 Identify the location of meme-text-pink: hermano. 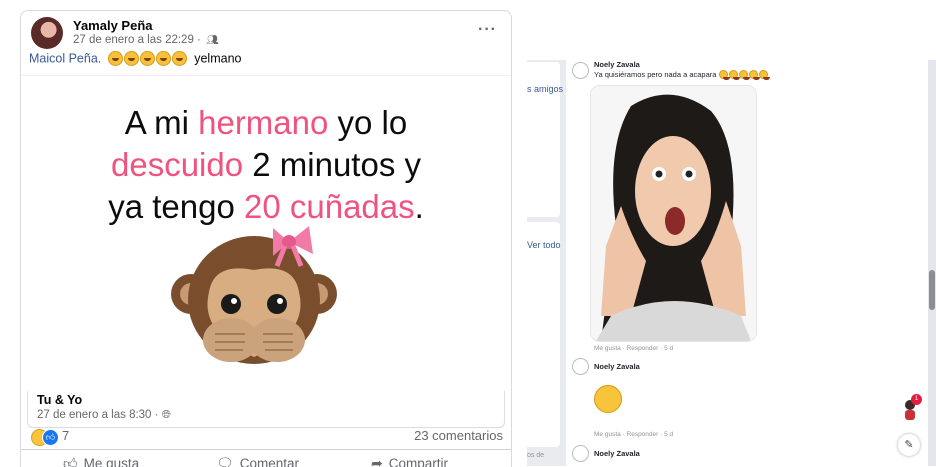
(263, 122).